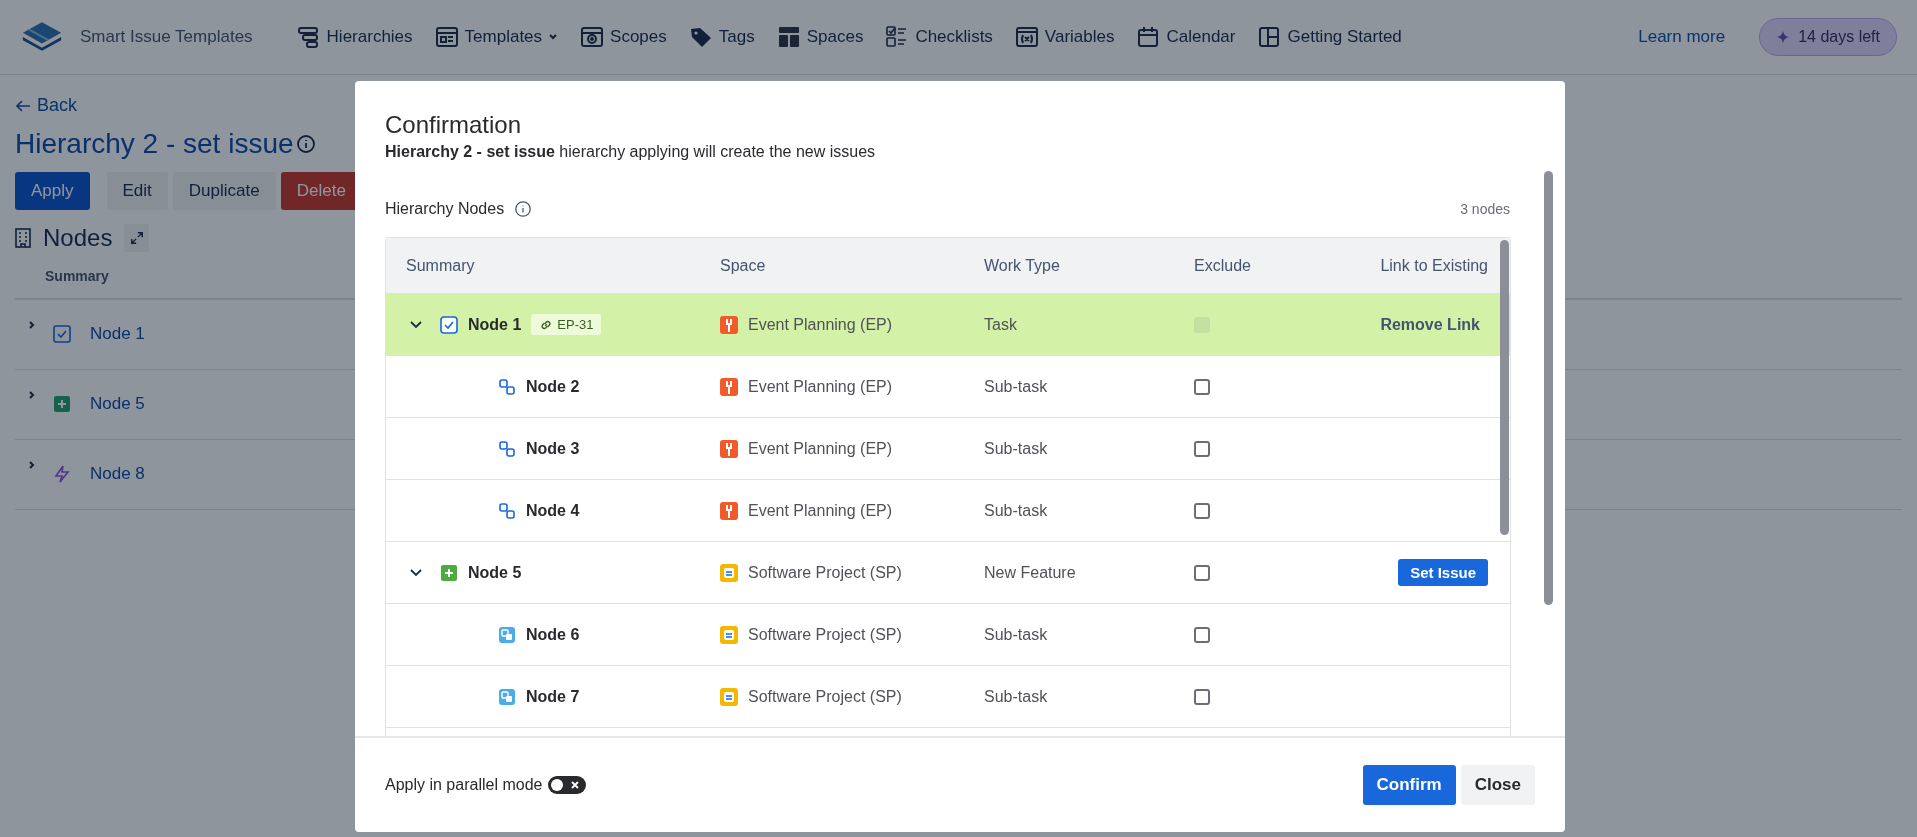 Image resolution: width=1917 pixels, height=837 pixels. Describe the element at coordinates (1022, 265) in the screenshot. I see `column-header: Work Type` at that location.